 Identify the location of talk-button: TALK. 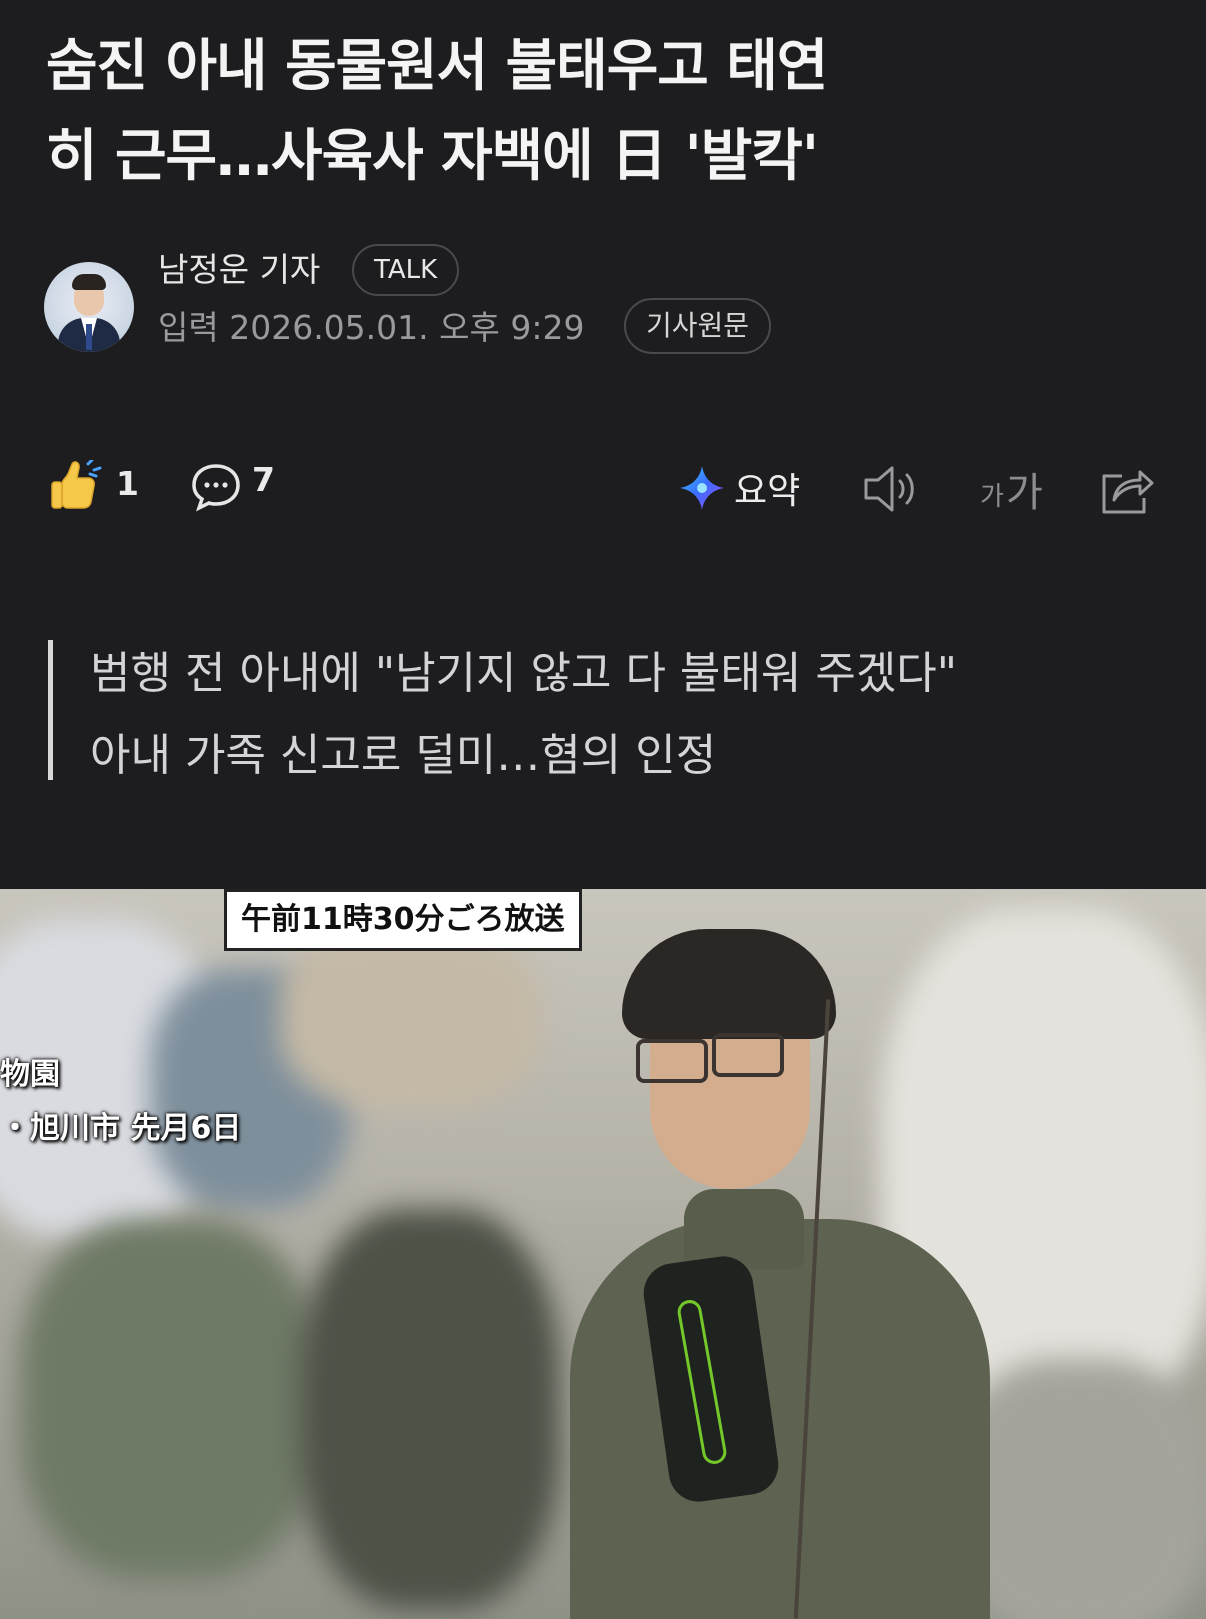
(406, 270).